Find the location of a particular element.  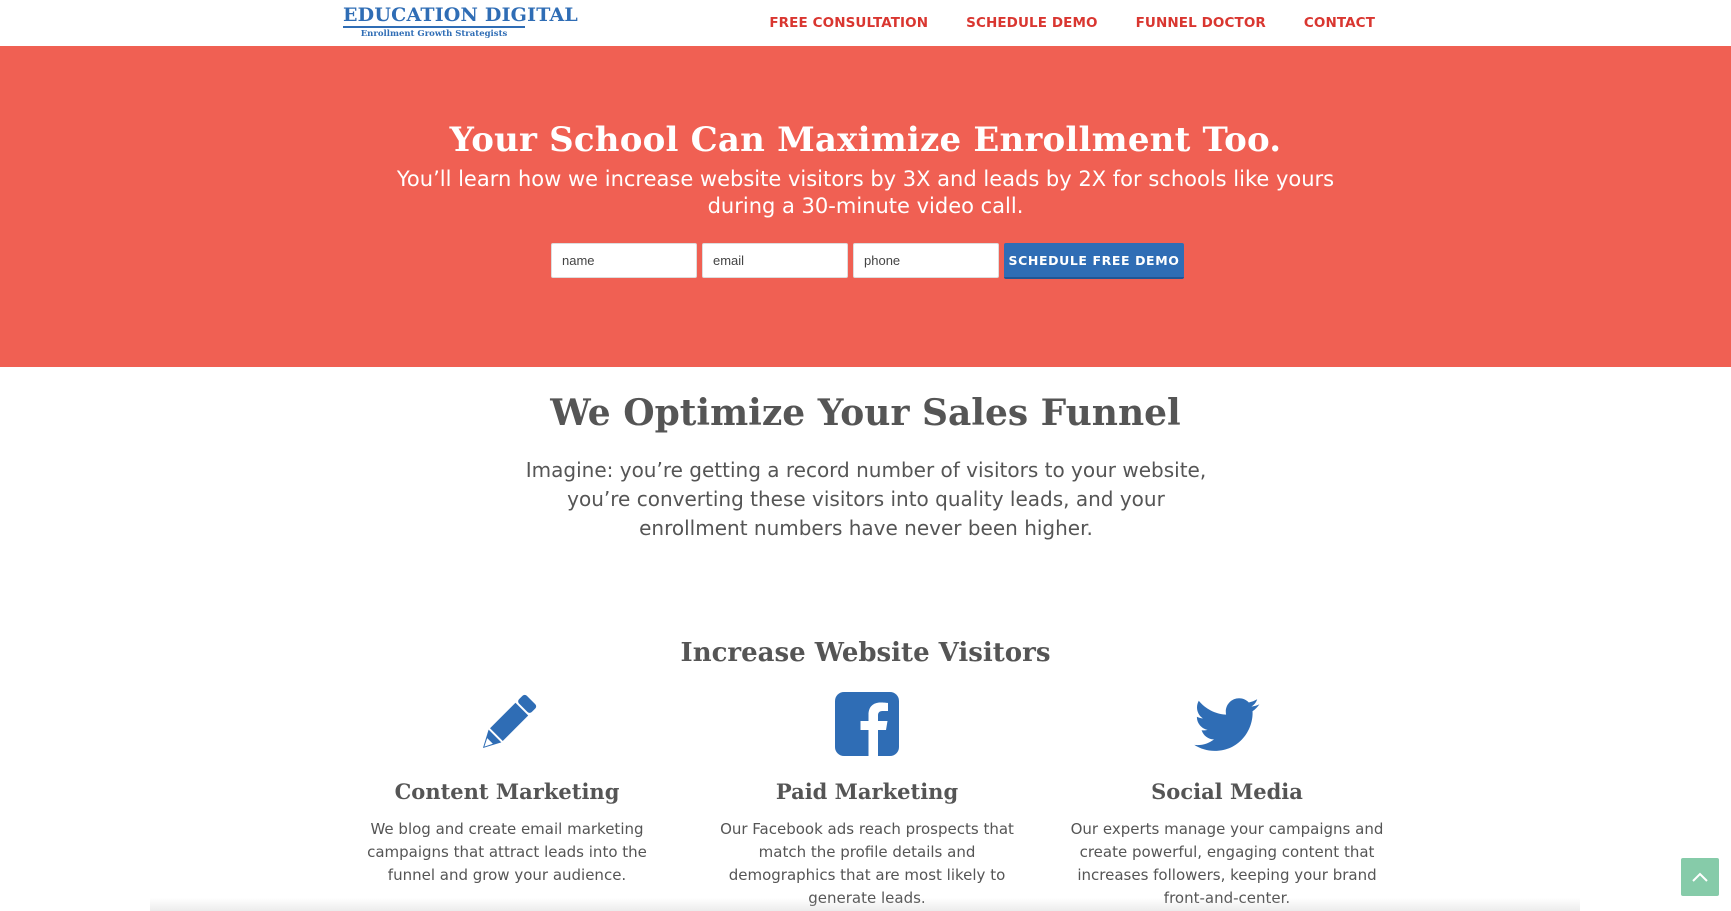

email-input is located at coordinates (775, 260).